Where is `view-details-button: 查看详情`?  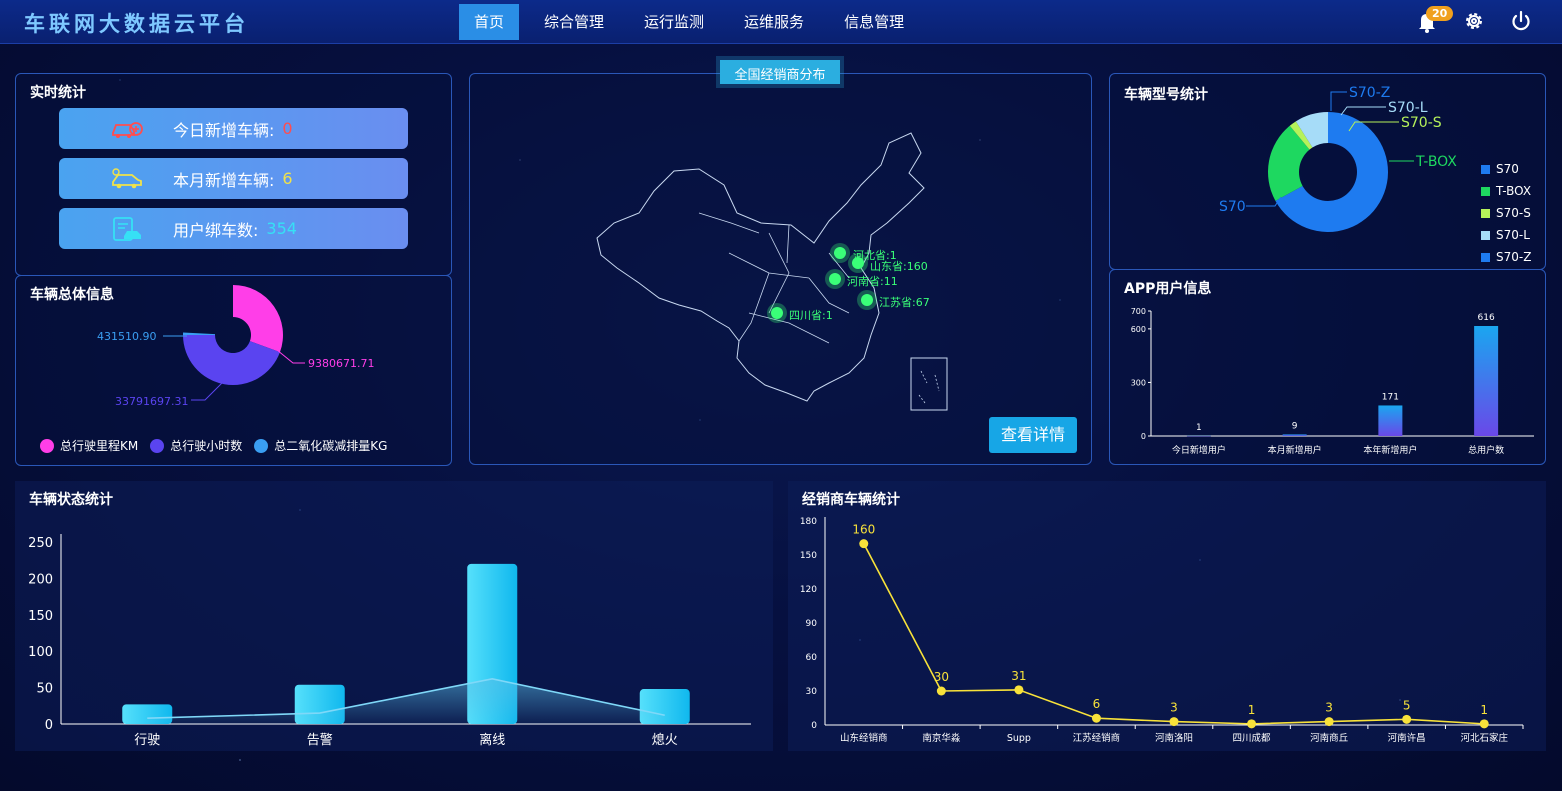 view-details-button: 查看详情 is located at coordinates (1033, 435).